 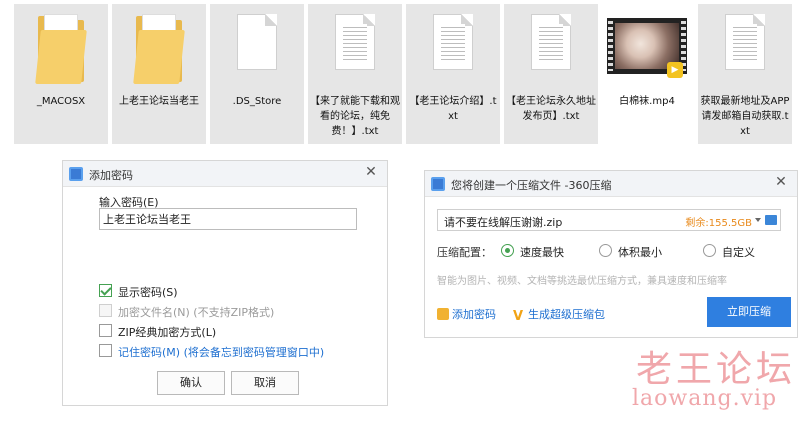 I want to click on dialog-titlebar: 您将创建一个压缩文件 -360压缩 ✕, so click(x=611, y=184).